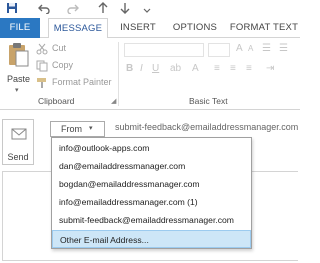  What do you see at coordinates (195, 68) in the screenshot?
I see `font-color-icon: A` at bounding box center [195, 68].